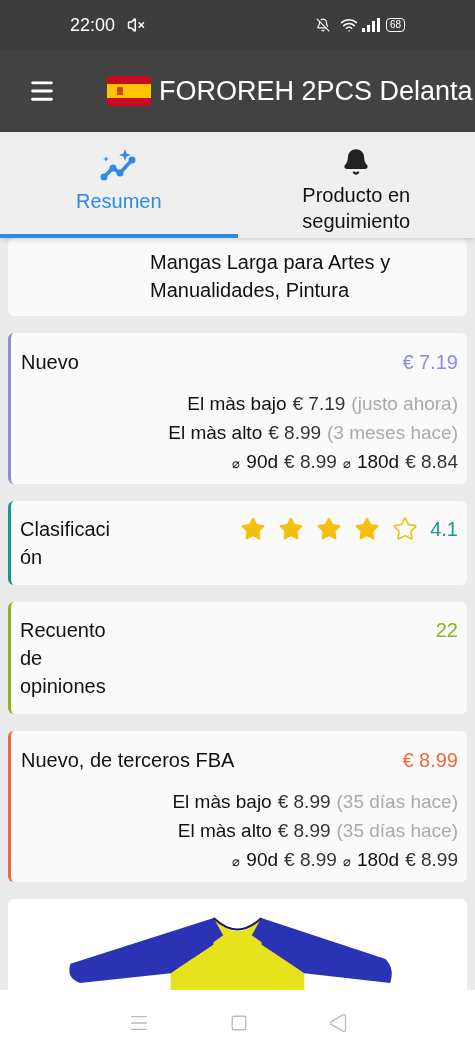 The height and width of the screenshot is (1056, 475). Describe the element at coordinates (444, 529) in the screenshot. I see `metric-value: 4.1` at that location.